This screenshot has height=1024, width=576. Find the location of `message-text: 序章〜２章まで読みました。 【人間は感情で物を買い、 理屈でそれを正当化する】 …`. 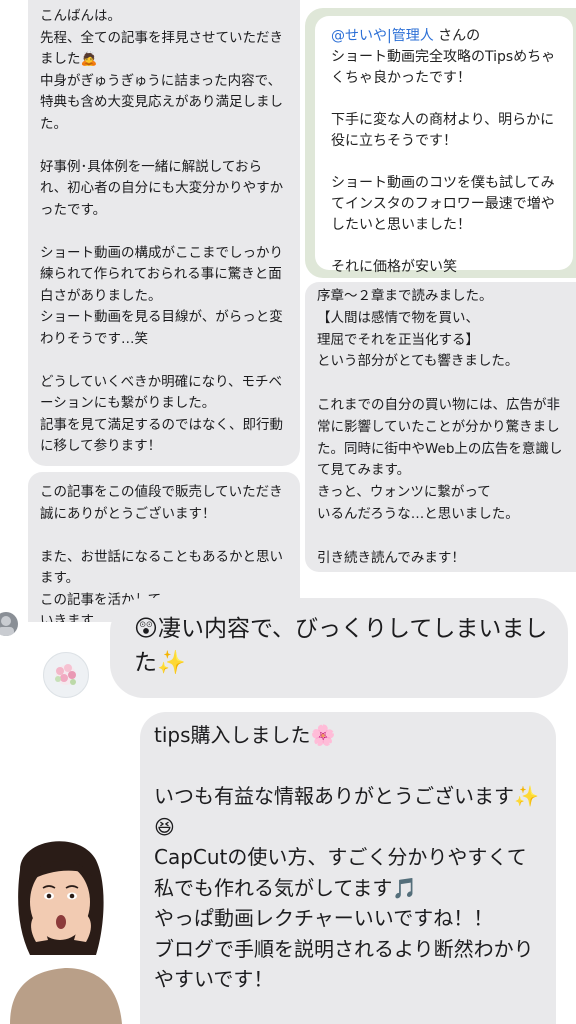

message-text: 序章〜２章まで読みました。 【人間は感情で物を買い、 理屈でそれを正当化する】 … is located at coordinates (440, 427).